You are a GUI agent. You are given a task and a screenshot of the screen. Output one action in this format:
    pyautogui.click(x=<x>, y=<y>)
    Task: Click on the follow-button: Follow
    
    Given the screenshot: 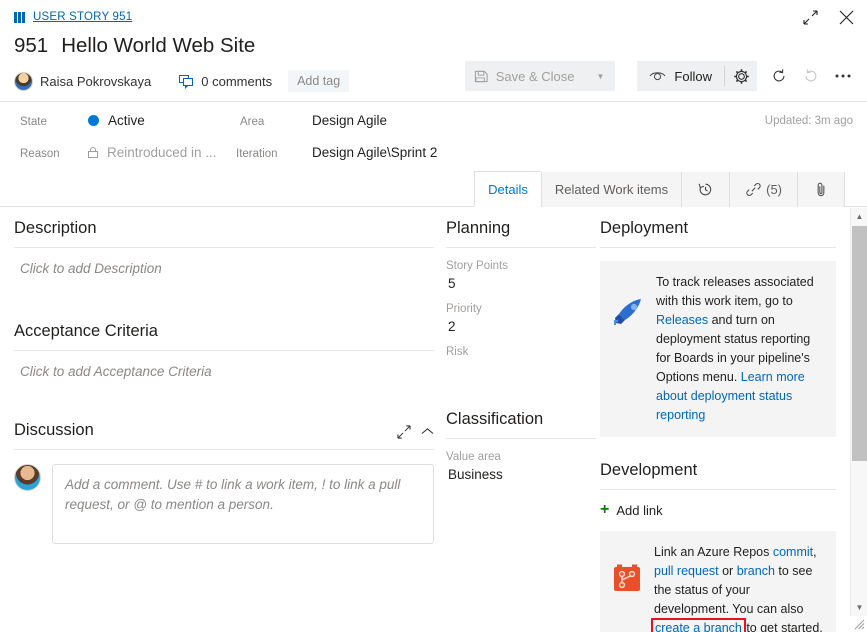 What is the action you would take?
    pyautogui.click(x=680, y=76)
    